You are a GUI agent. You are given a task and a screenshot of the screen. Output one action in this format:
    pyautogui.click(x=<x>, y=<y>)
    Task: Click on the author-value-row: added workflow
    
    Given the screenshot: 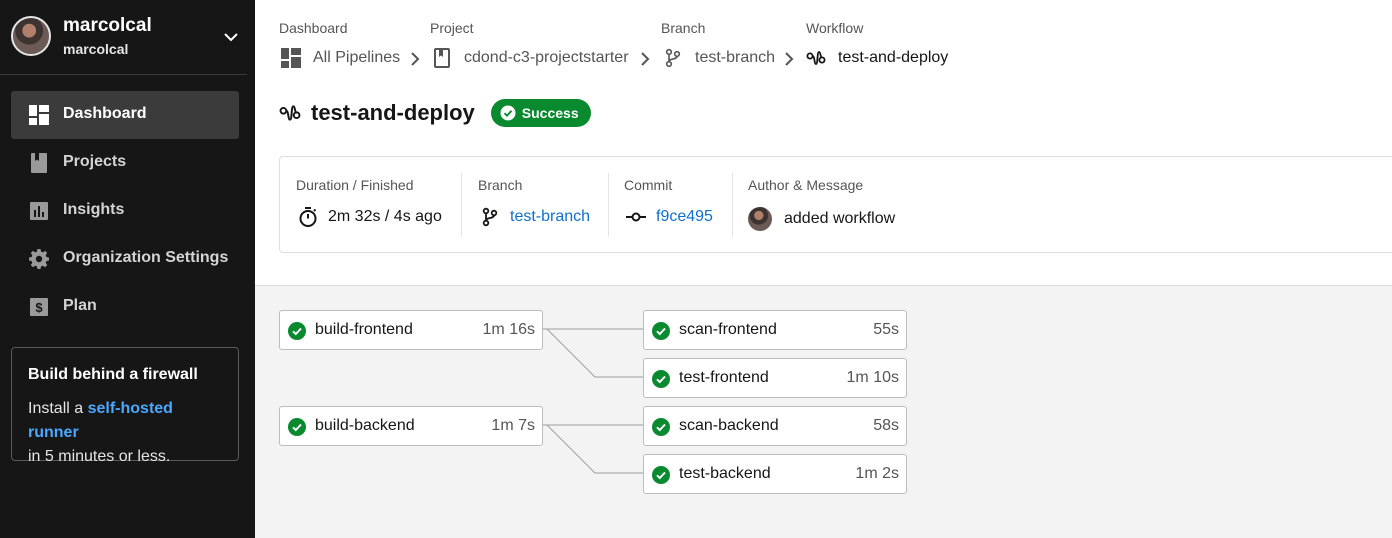 What is the action you would take?
    pyautogui.click(x=821, y=219)
    